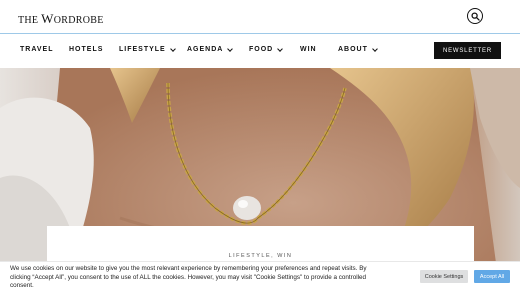 Image resolution: width=520 pixels, height=293 pixels. I want to click on newsletter-button: NEWSLETTER, so click(467, 50).